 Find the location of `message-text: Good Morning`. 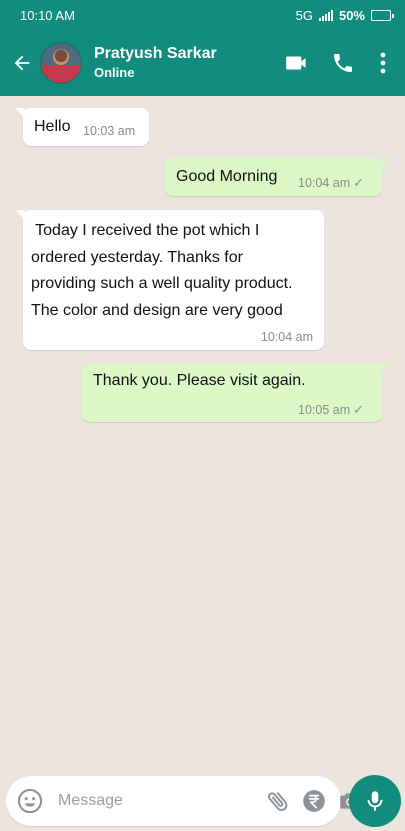

message-text: Good Morning is located at coordinates (227, 176).